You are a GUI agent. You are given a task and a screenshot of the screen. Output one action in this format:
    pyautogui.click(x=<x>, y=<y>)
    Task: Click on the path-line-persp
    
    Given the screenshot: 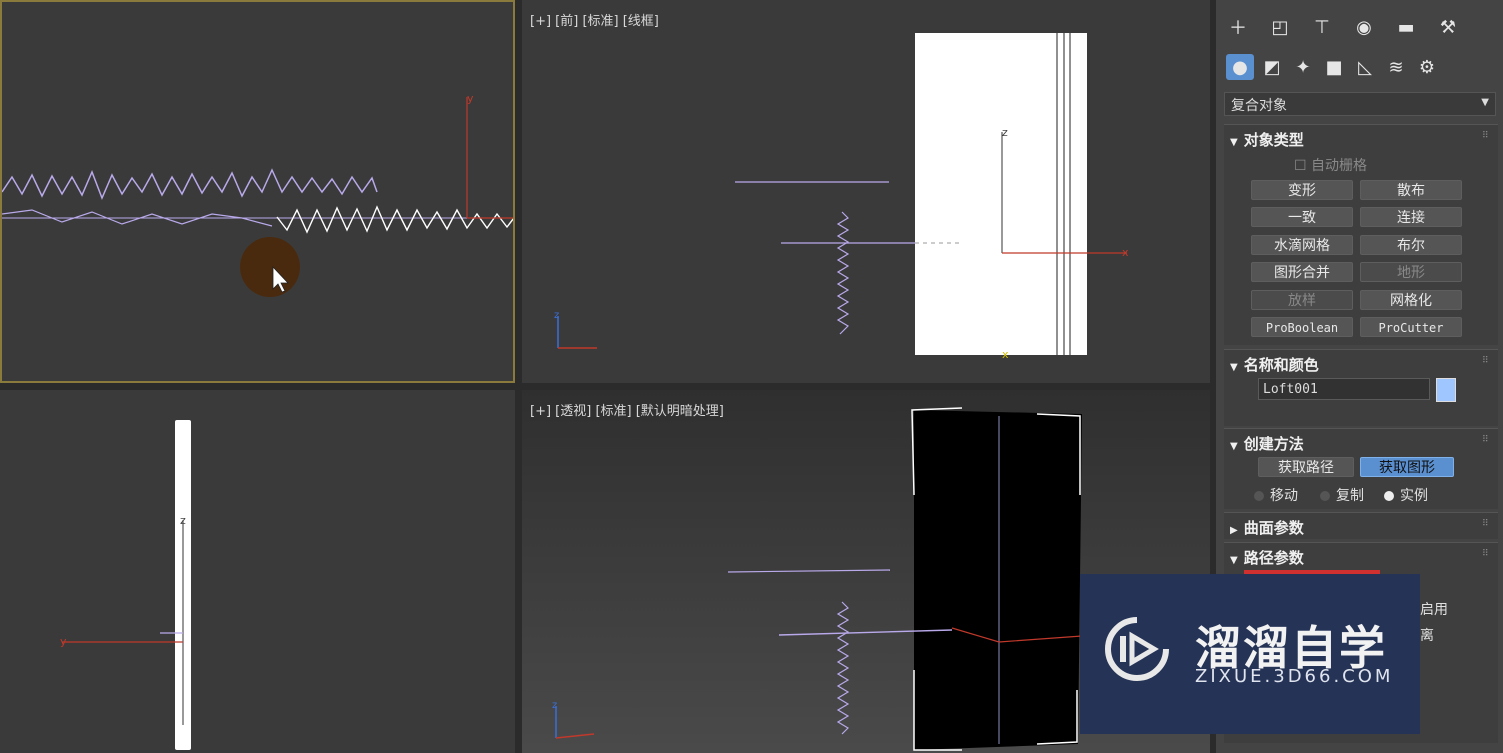 What is the action you would take?
    pyautogui.click(x=809, y=571)
    